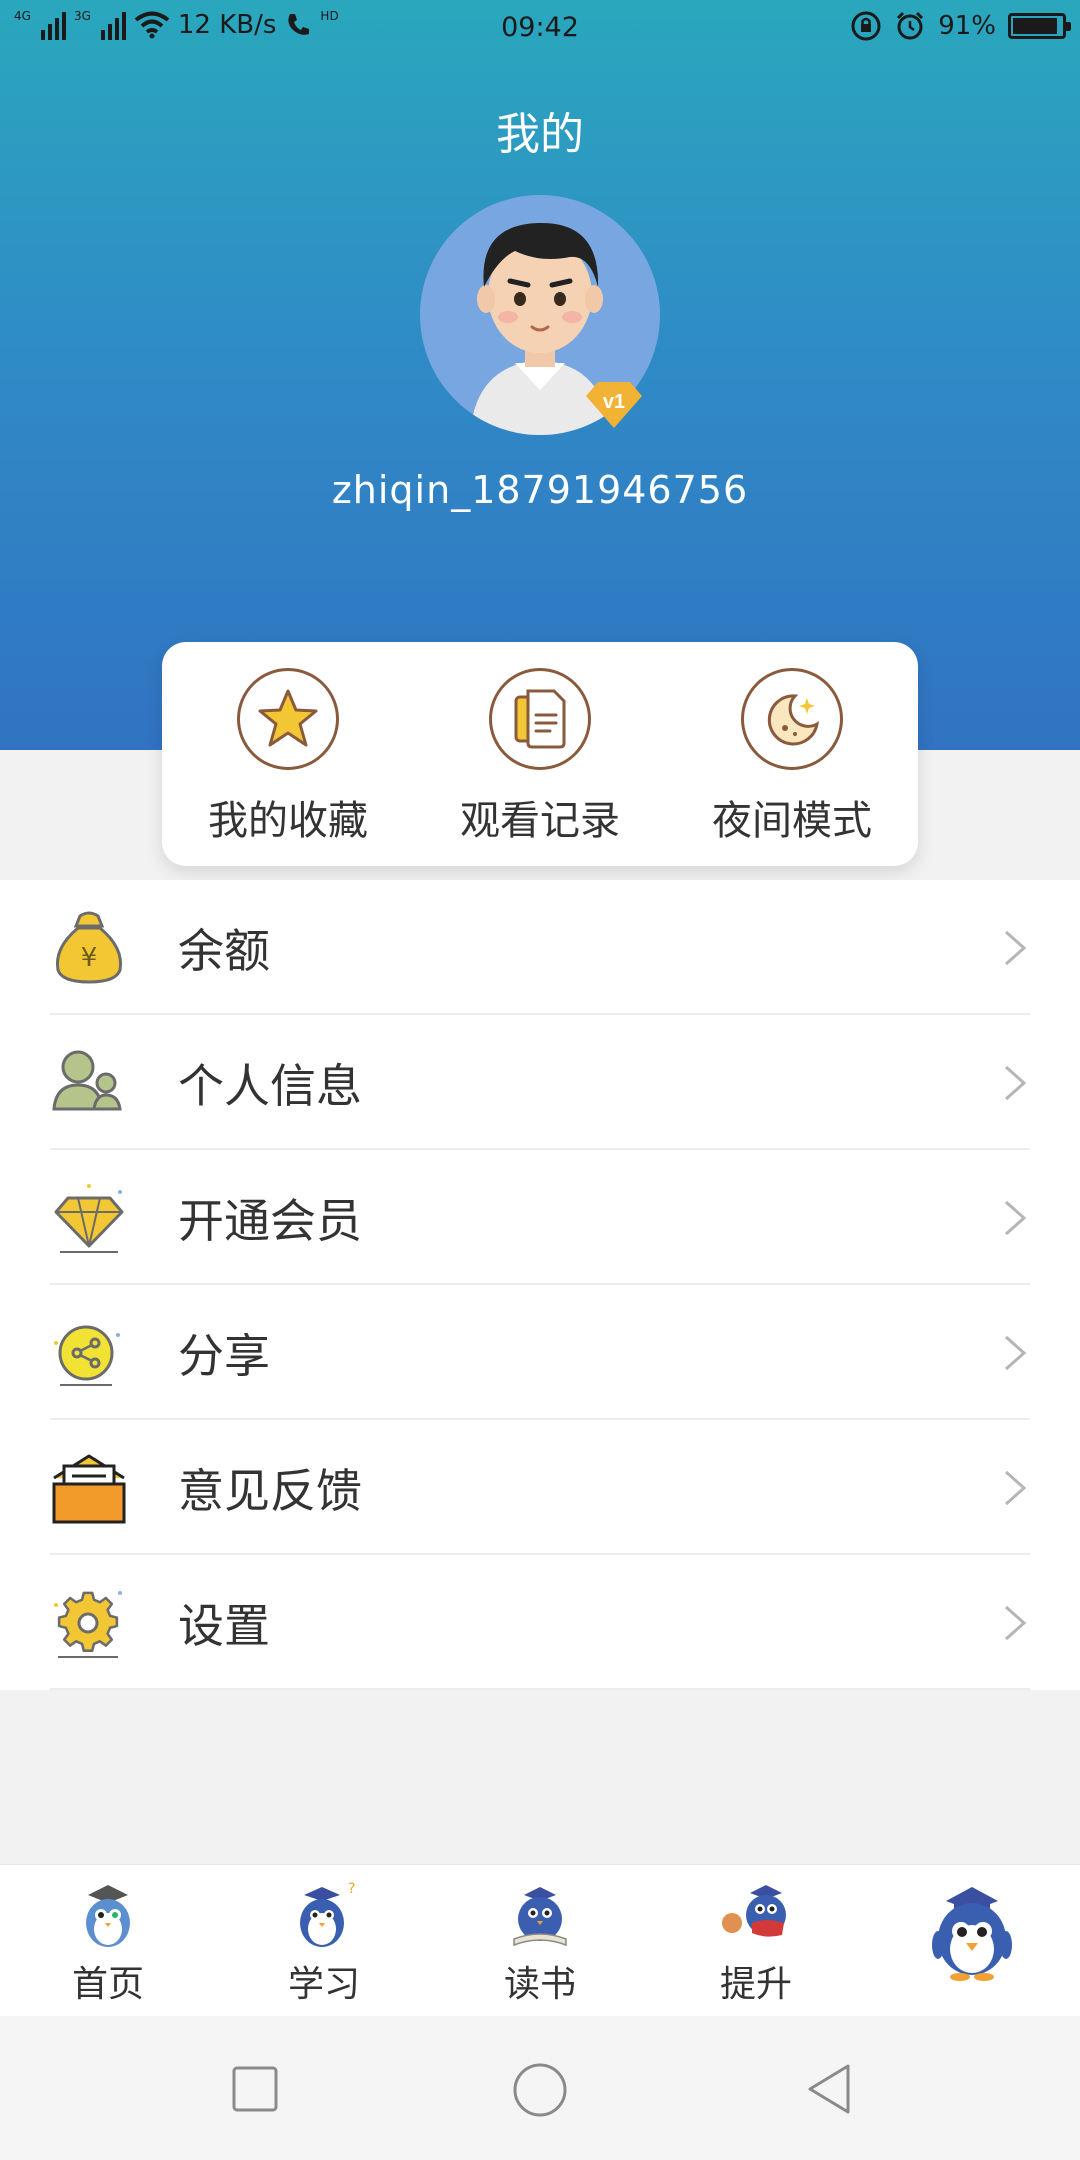 This screenshot has height=2160, width=1080. Describe the element at coordinates (540, 1917) in the screenshot. I see `reading-penguin-icon` at that location.